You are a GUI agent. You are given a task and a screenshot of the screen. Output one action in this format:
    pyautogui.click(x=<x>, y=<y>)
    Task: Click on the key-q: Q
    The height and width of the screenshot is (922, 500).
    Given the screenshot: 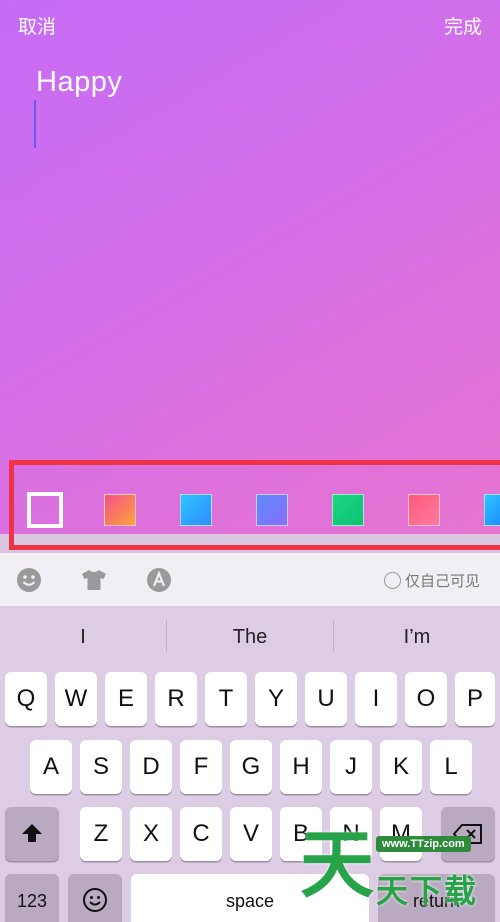 What is the action you would take?
    pyautogui.click(x=26, y=699)
    